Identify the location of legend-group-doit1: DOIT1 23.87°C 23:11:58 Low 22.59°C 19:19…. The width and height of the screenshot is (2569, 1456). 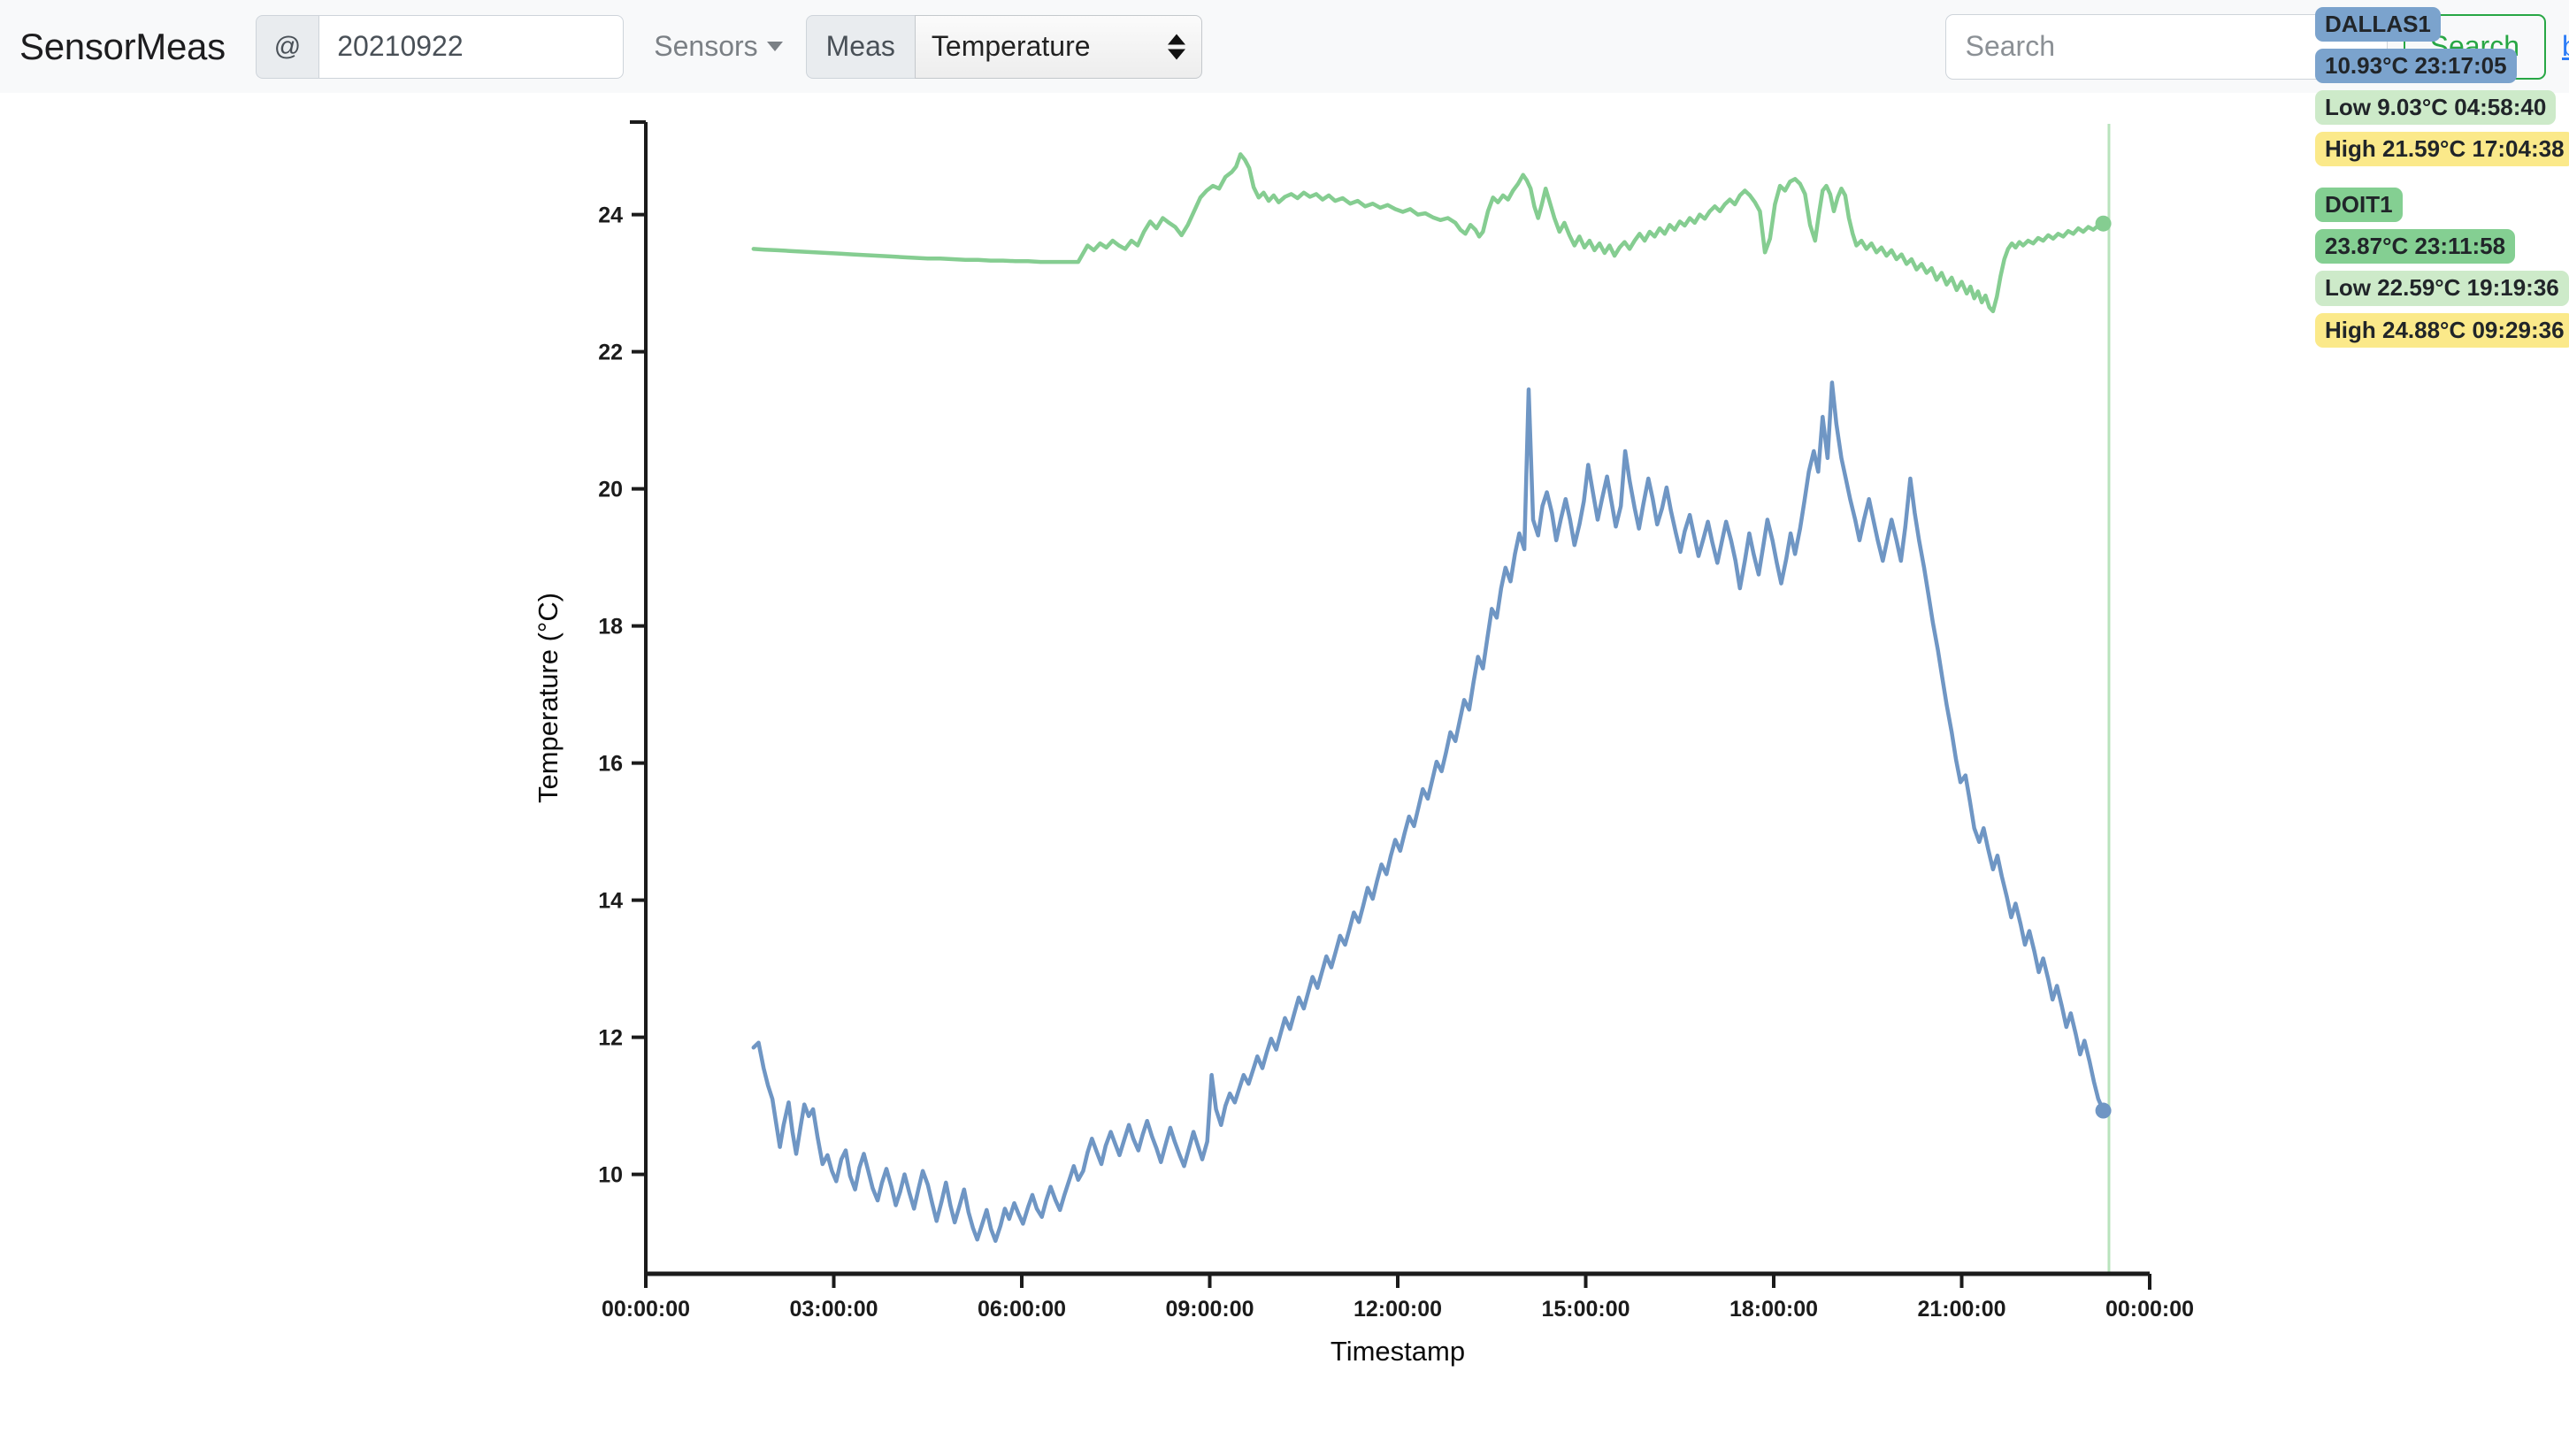
(2442, 271).